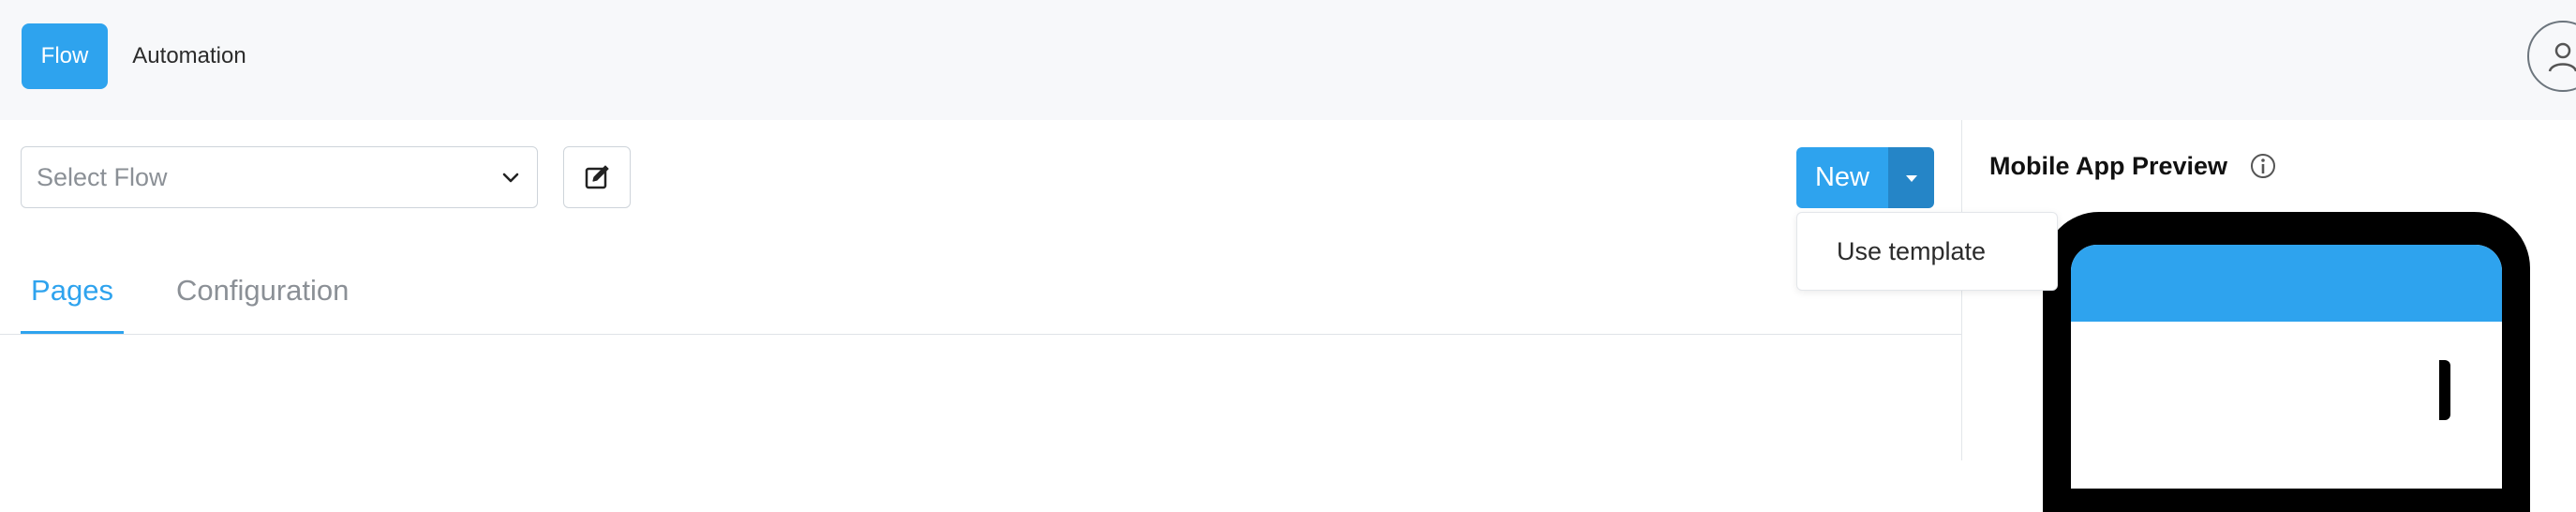 Image resolution: width=2576 pixels, height=512 pixels. I want to click on tab-configuration: Configuration, so click(262, 290).